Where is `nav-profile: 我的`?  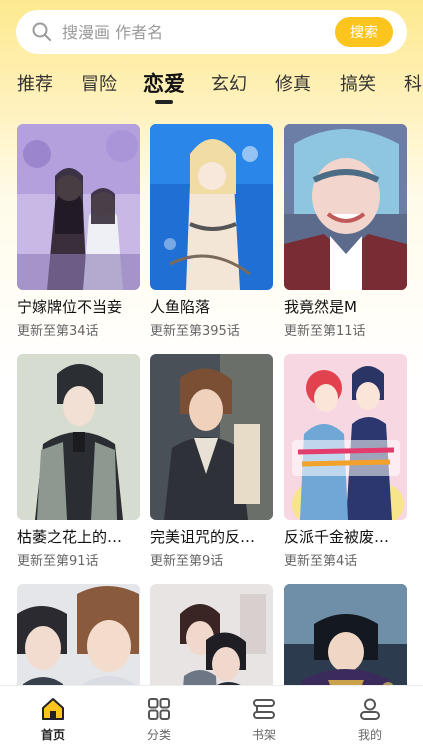
nav-profile: 我的 is located at coordinates (370, 719).